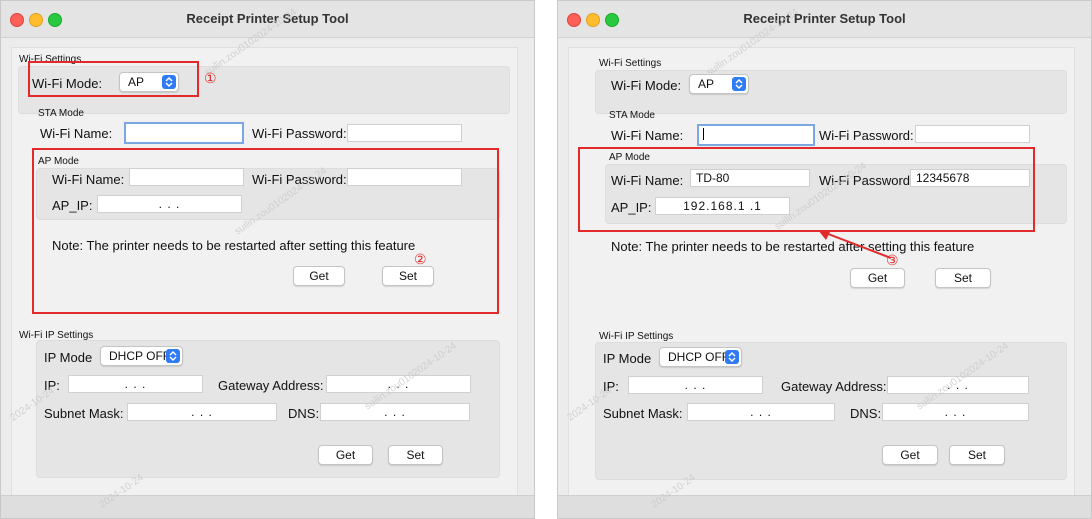 The height and width of the screenshot is (519, 1092). I want to click on annotation-number: ②, so click(420, 259).